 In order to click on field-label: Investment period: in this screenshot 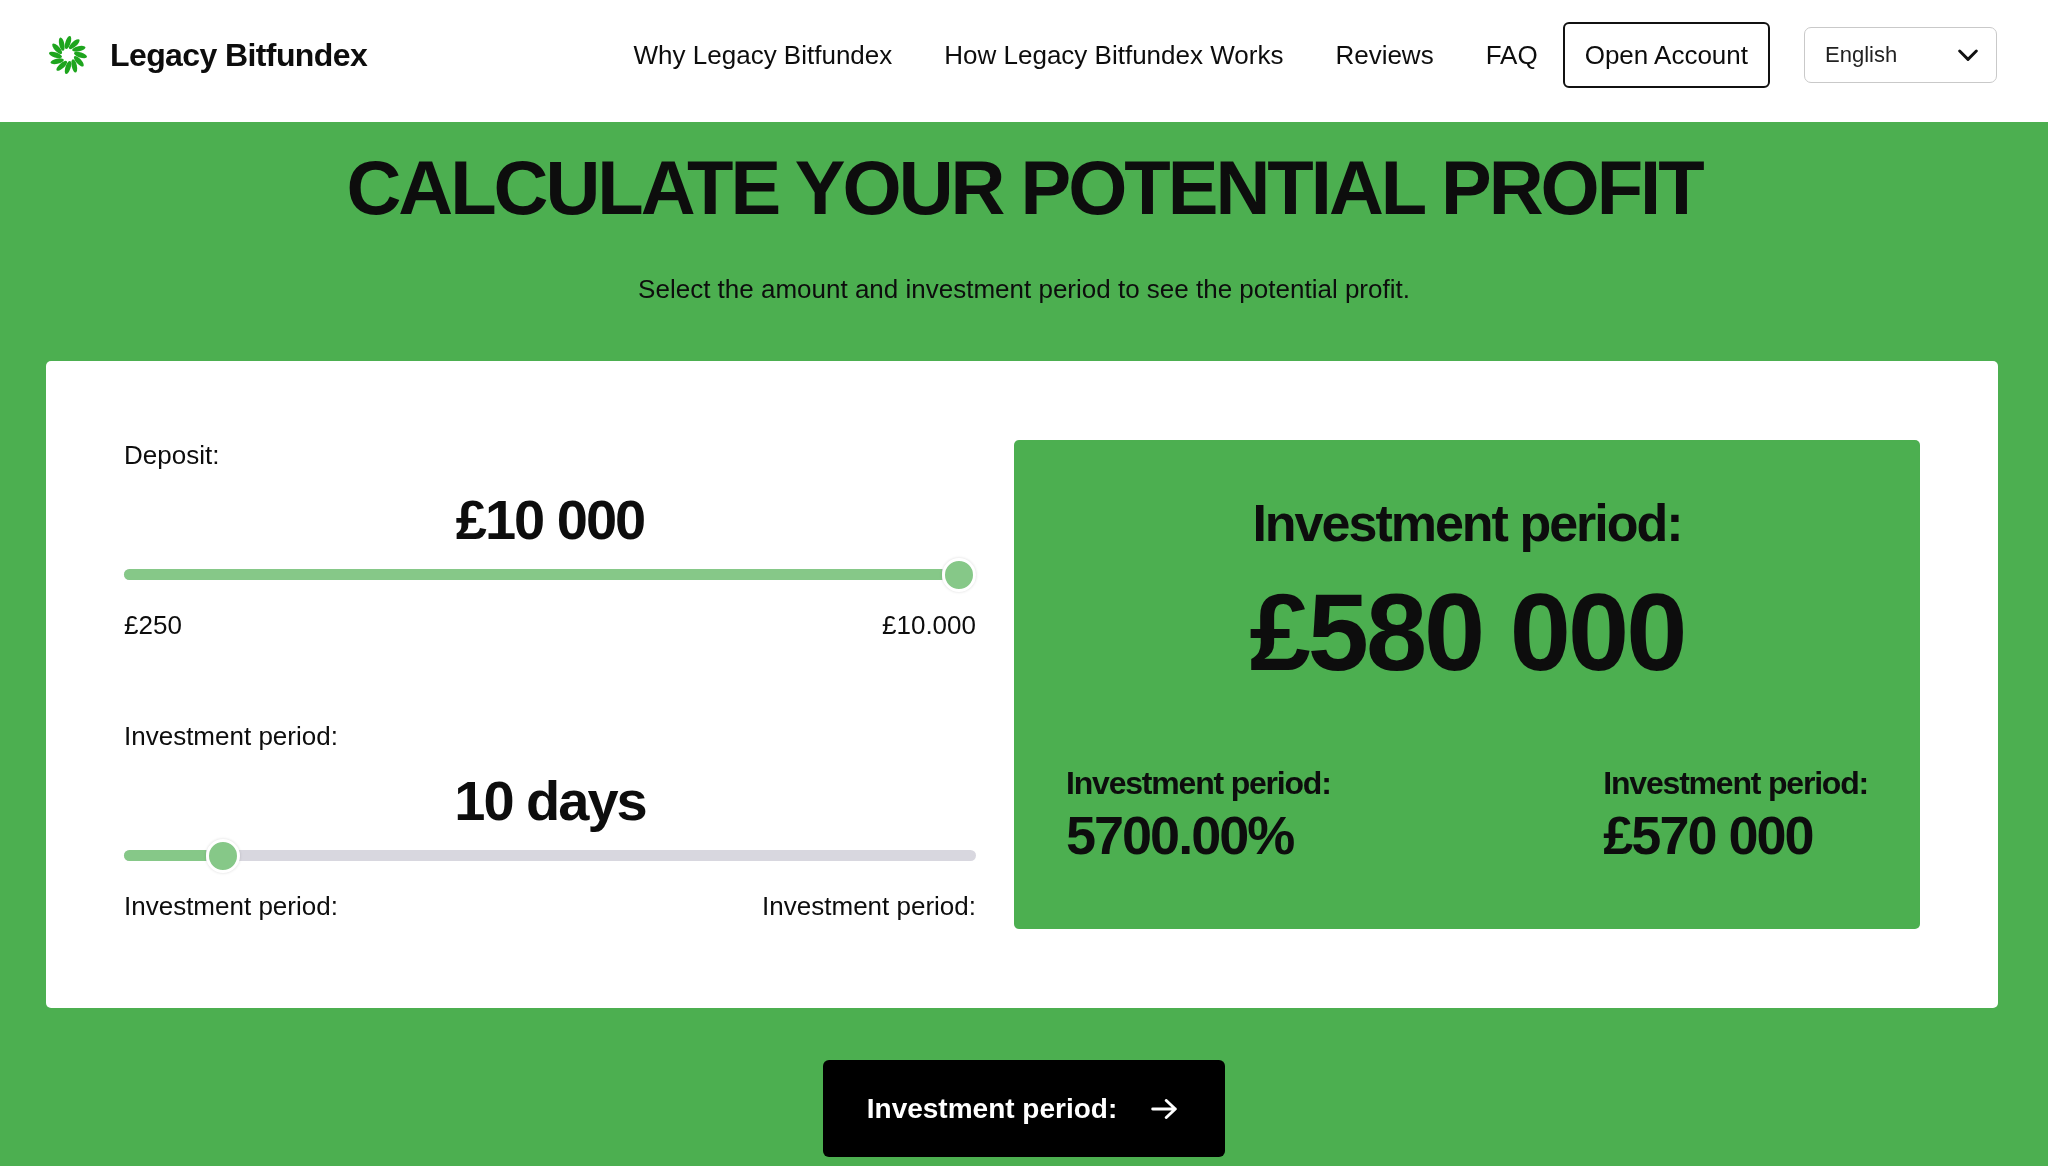, I will do `click(231, 736)`.